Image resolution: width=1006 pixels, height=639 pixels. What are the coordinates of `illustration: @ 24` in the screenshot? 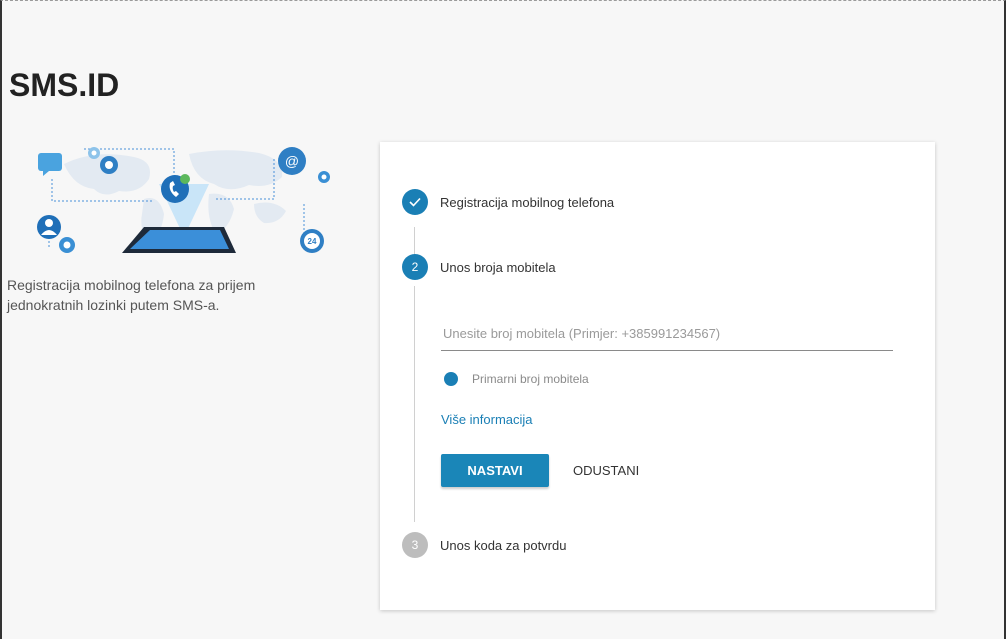 It's located at (183, 200).